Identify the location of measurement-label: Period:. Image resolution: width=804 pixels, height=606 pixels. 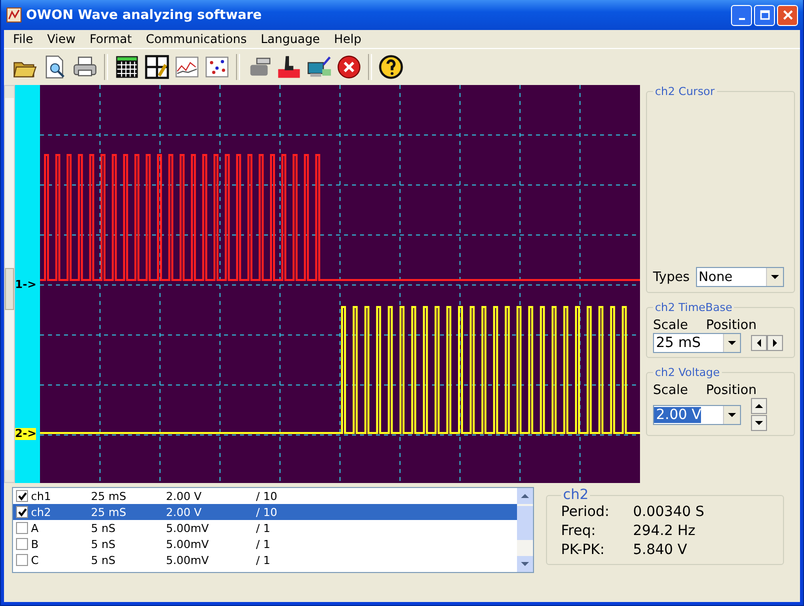
(585, 512).